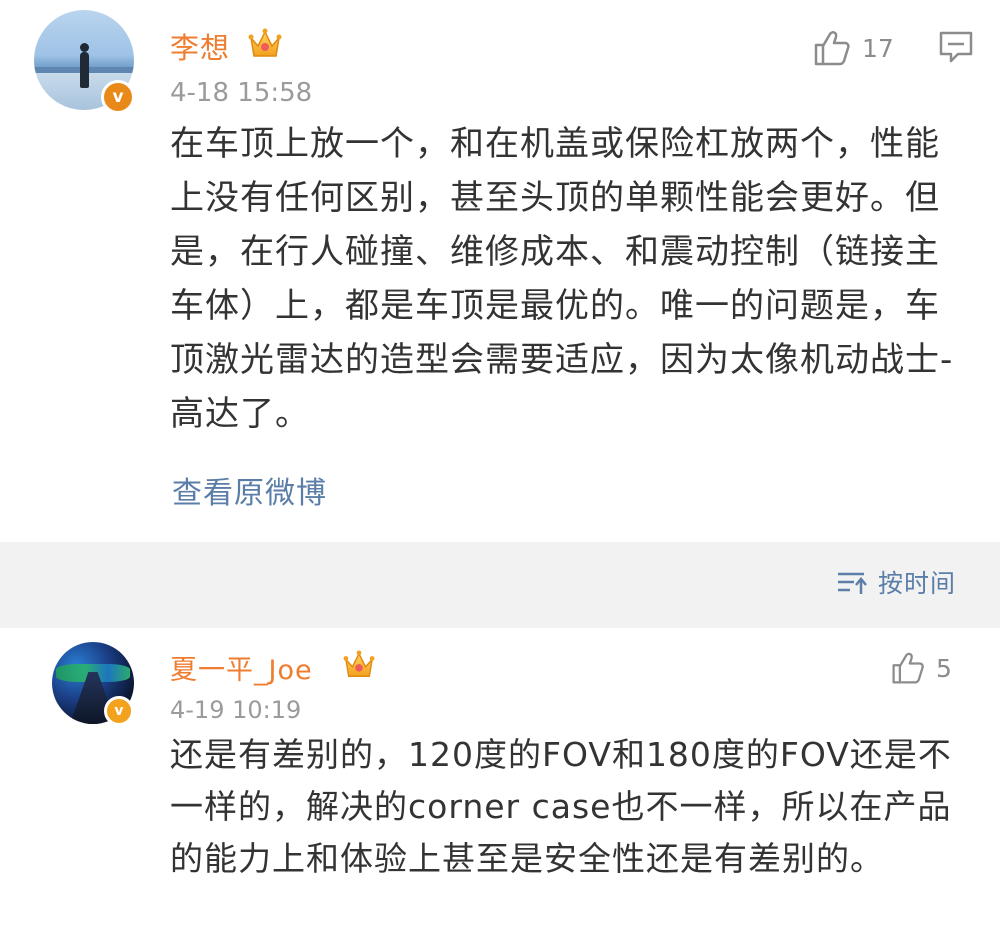 This screenshot has height=952, width=1000. I want to click on sort-label: 按时间, so click(917, 583).